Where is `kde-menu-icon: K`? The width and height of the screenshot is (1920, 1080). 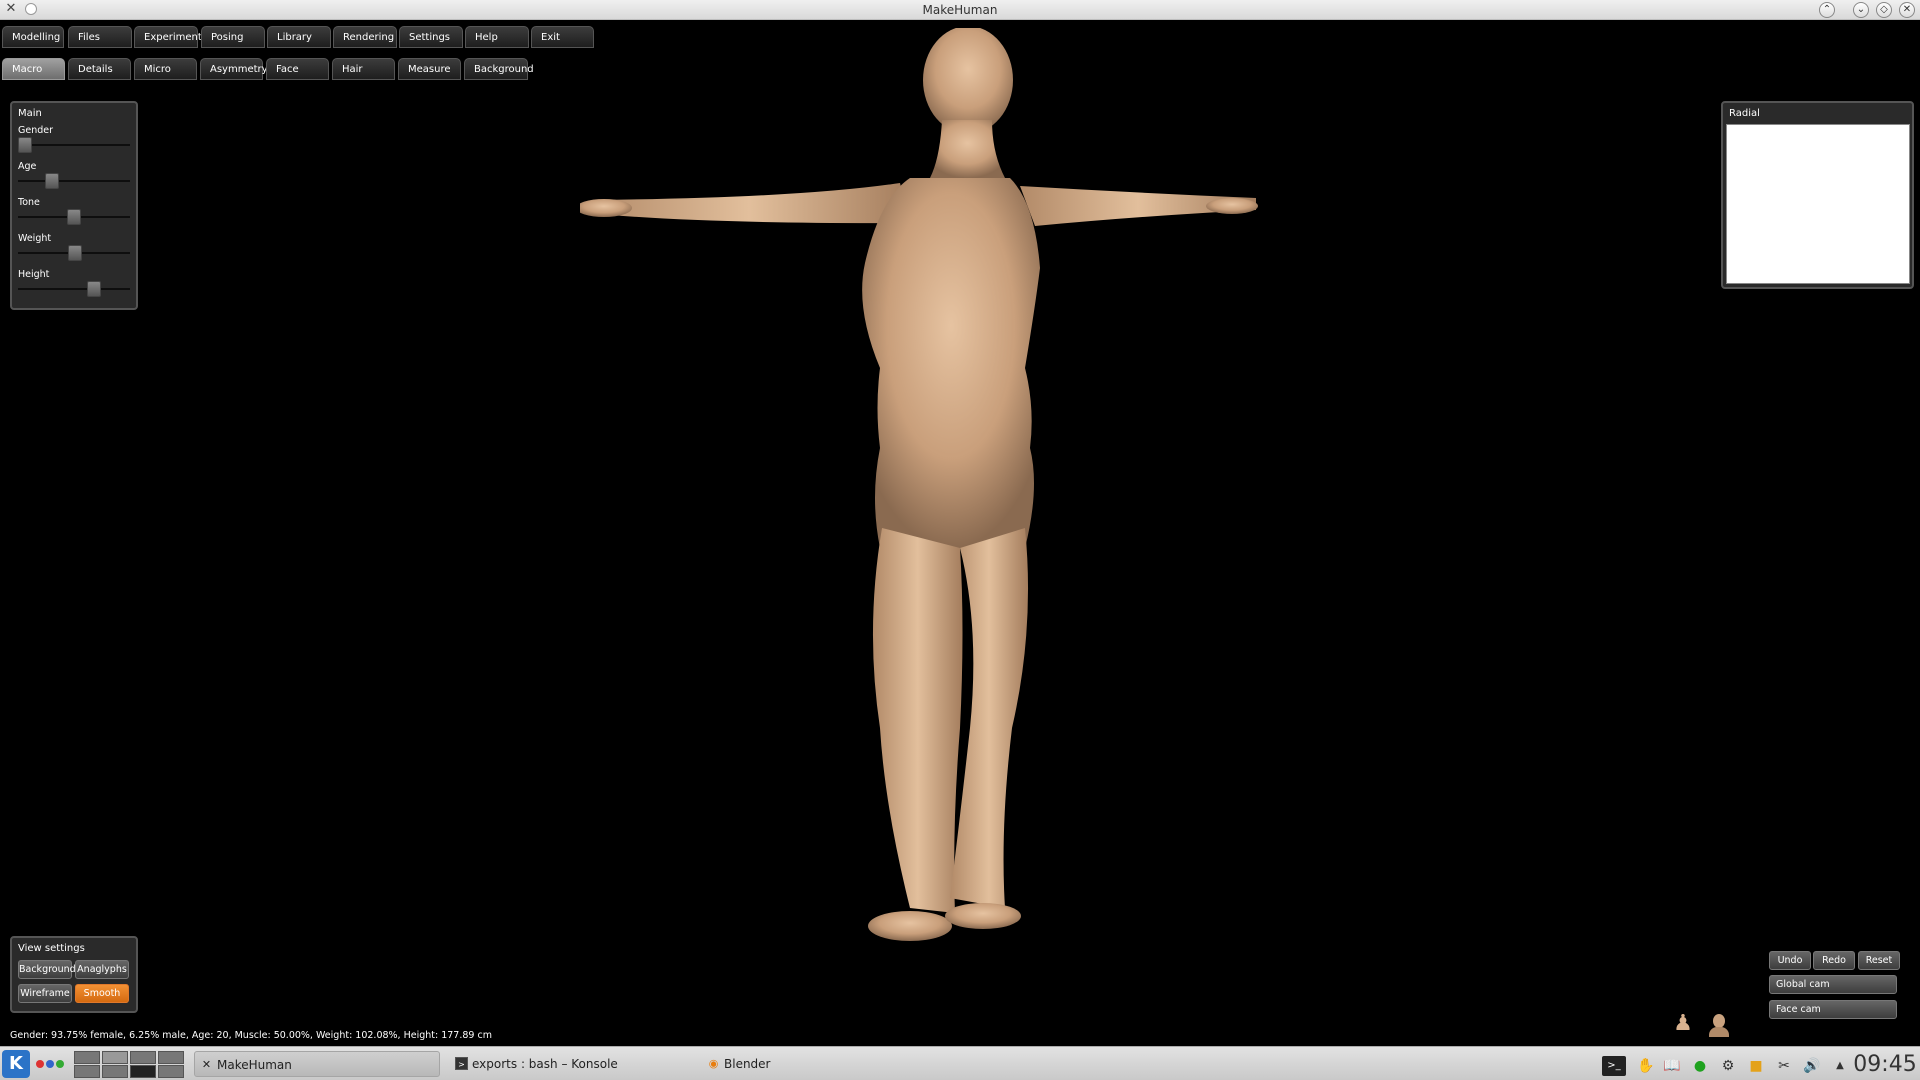
kde-menu-icon: K is located at coordinates (16, 1064).